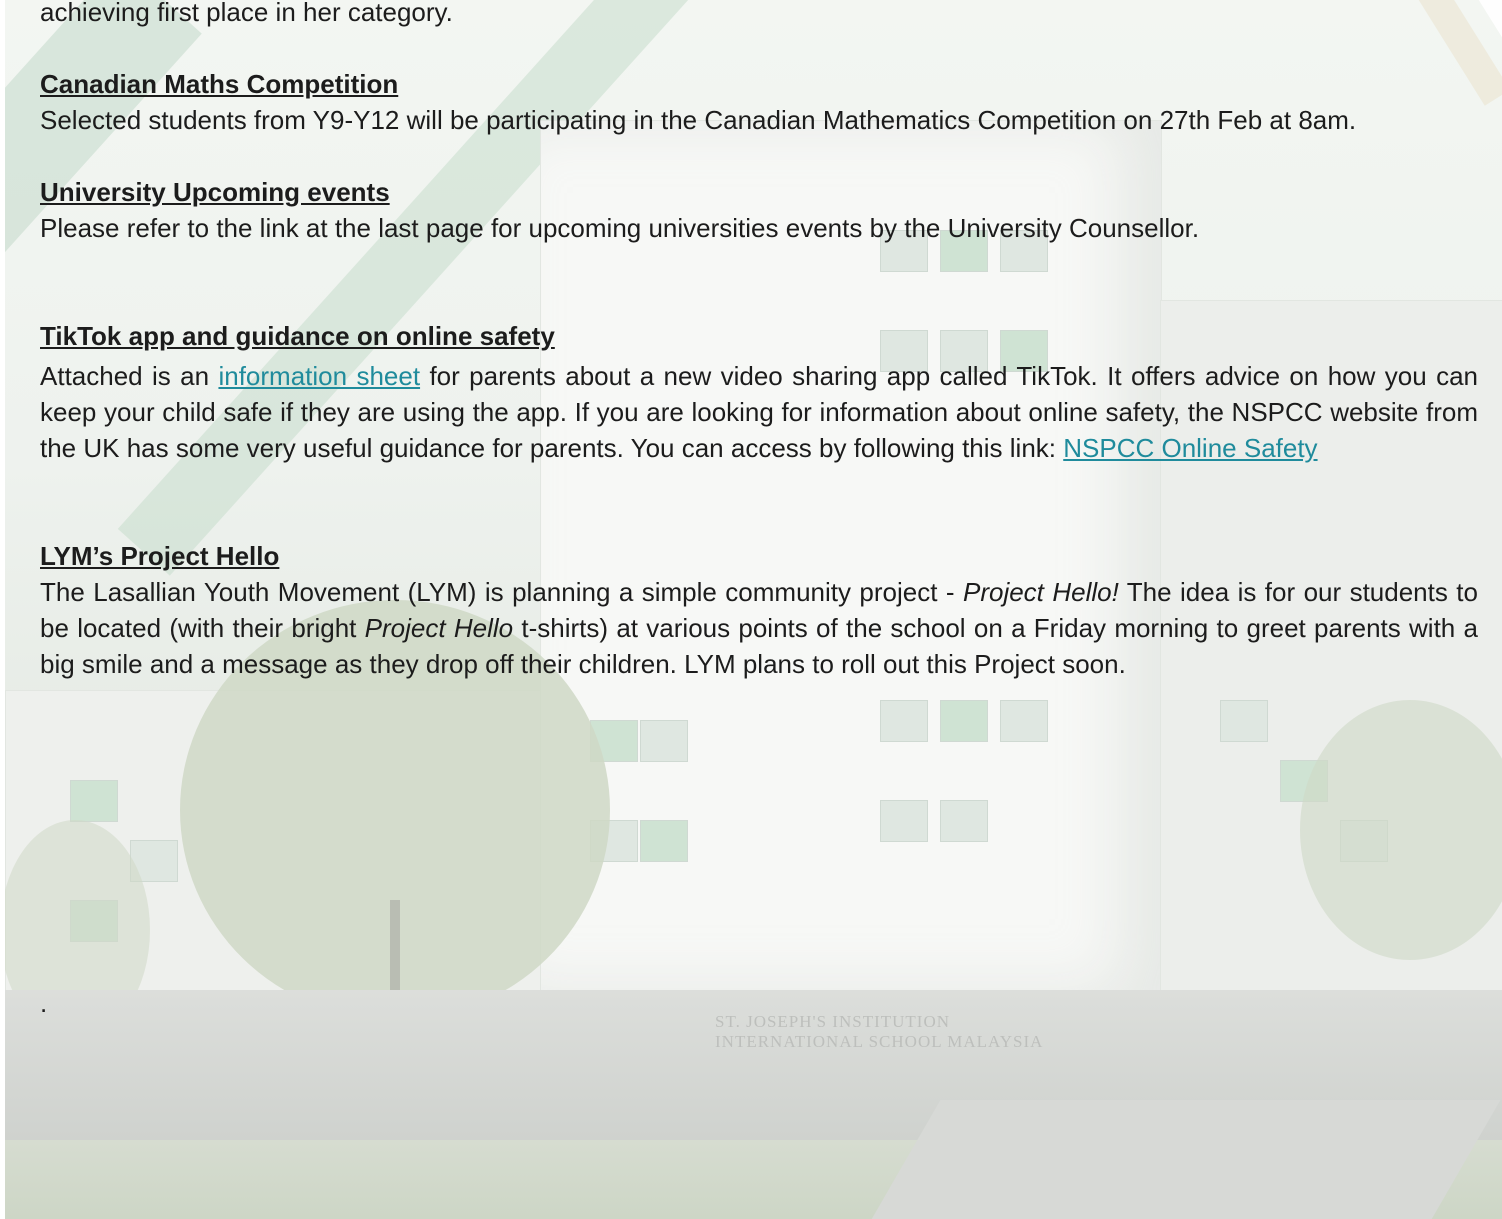 The image size is (1502, 1219). What do you see at coordinates (833, 1021) in the screenshot?
I see `school-sign-line: ST. JOSEPH'S INSTITUTION` at bounding box center [833, 1021].